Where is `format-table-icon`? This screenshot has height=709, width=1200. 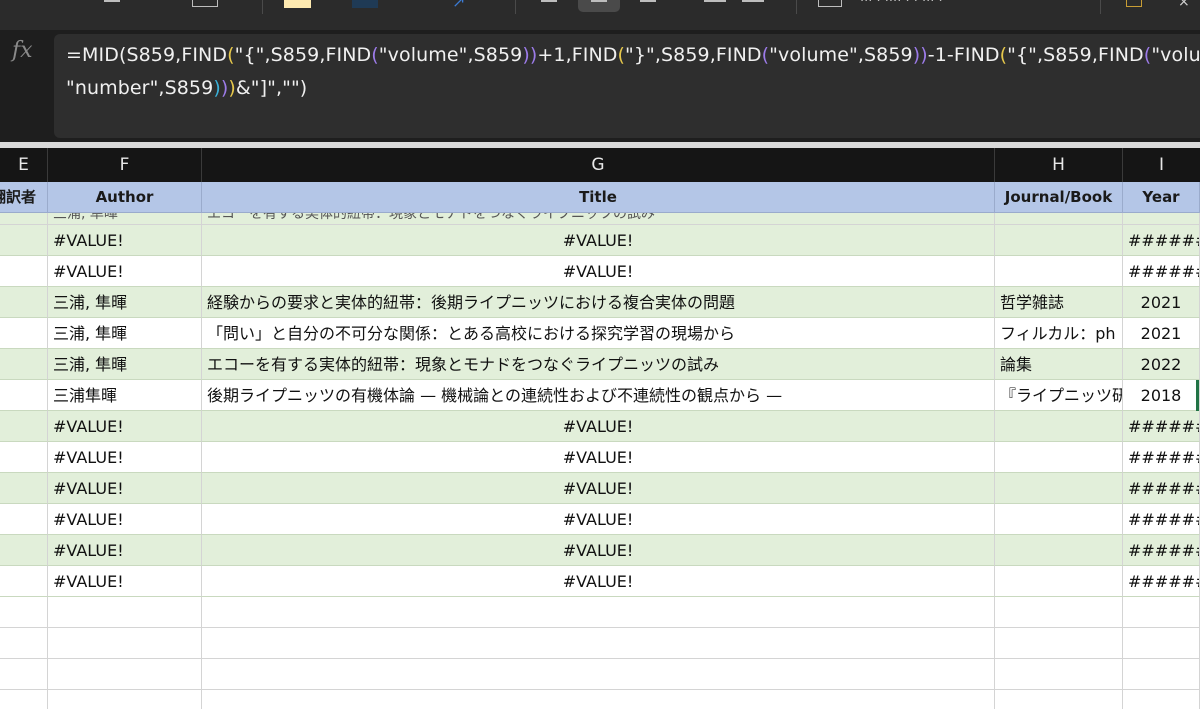
format-table-icon is located at coordinates (830, 3).